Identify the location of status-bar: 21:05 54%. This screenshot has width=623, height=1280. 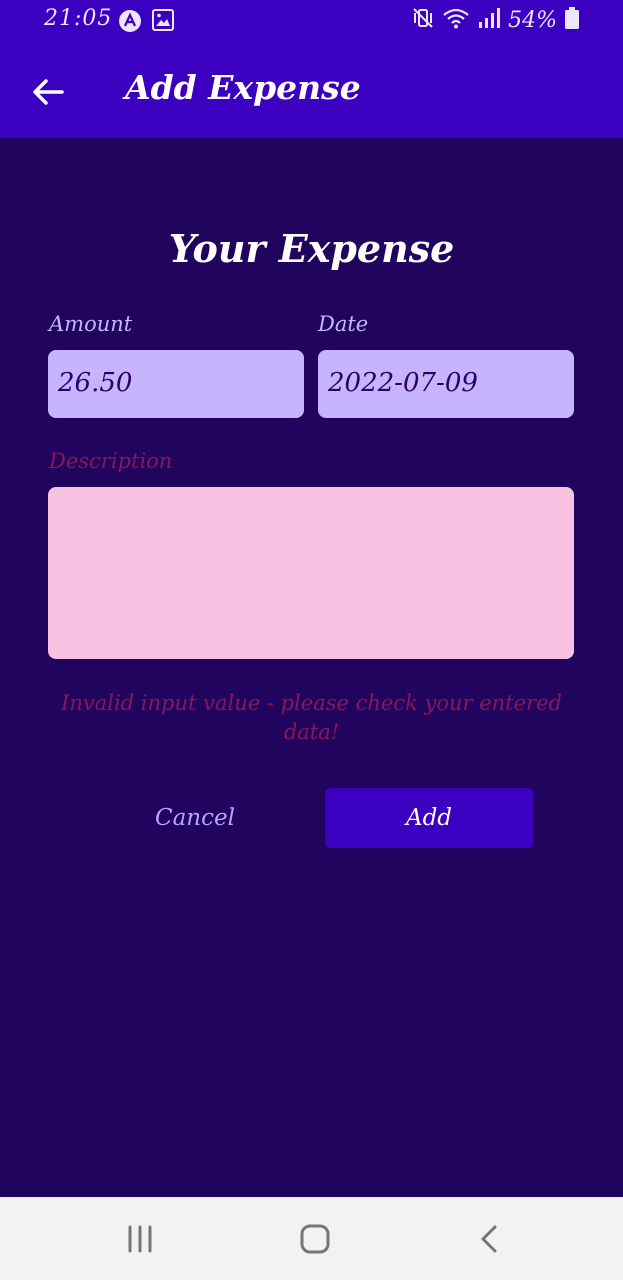
(311, 22).